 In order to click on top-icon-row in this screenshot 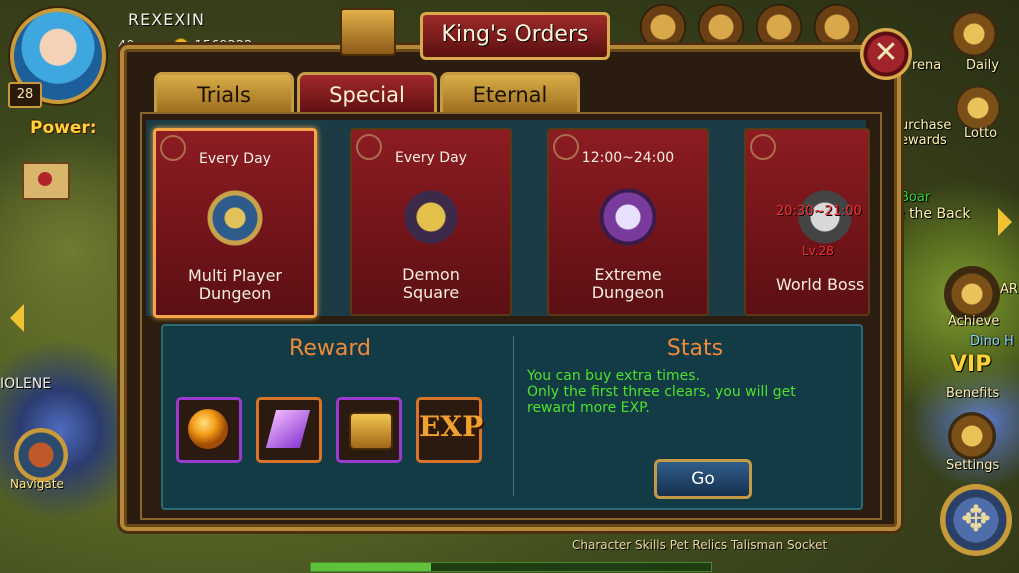, I will do `click(750, 27)`.